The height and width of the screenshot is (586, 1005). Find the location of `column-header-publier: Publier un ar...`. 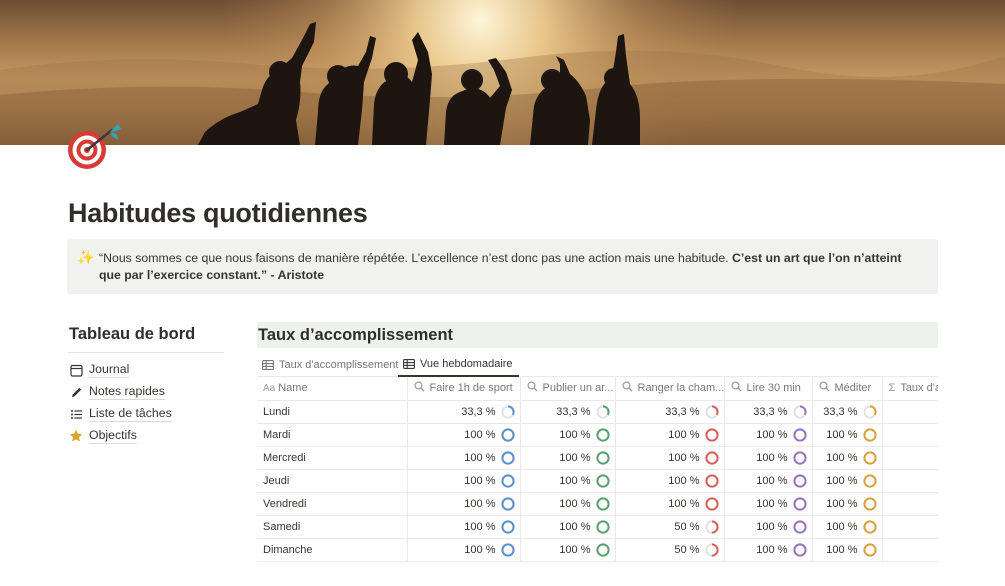

column-header-publier: Publier un ar... is located at coordinates (568, 389).